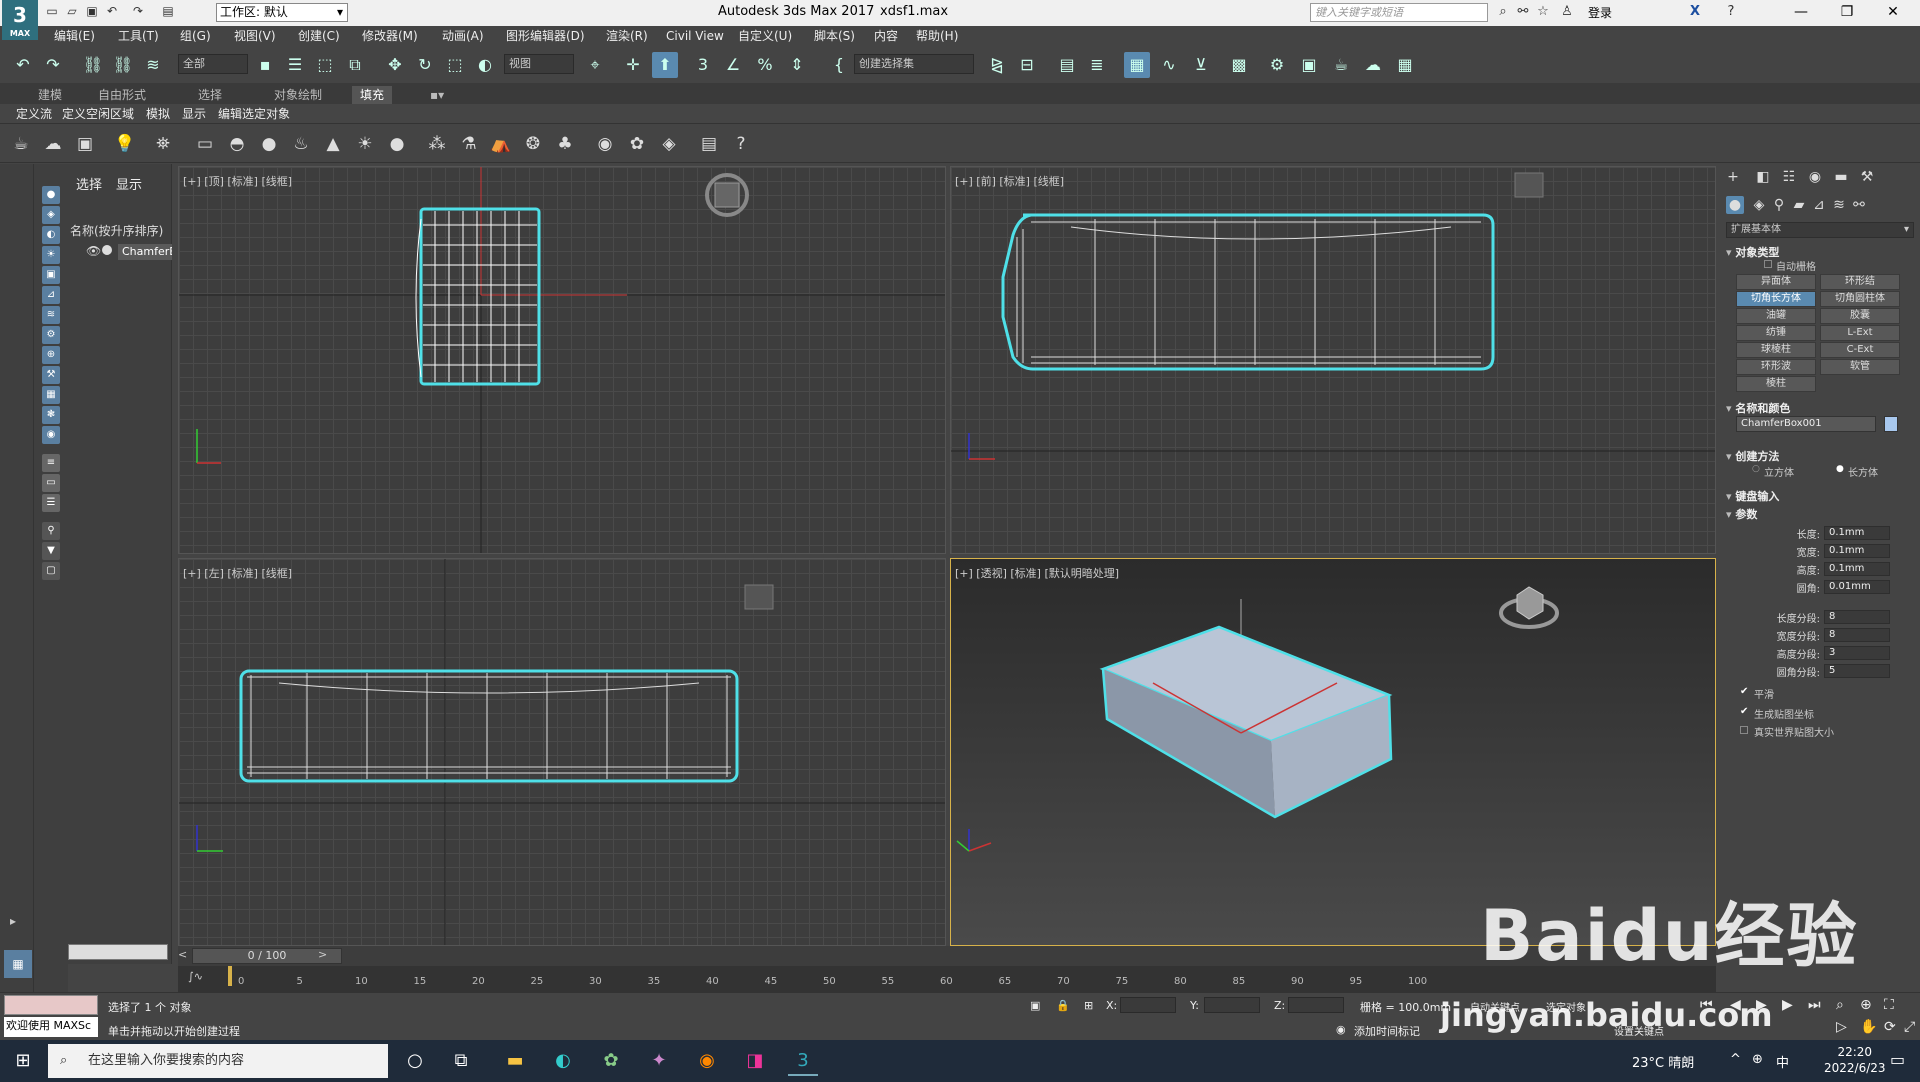 The image size is (1920, 1082). What do you see at coordinates (93, 65) in the screenshot?
I see `link-icon: ⛓` at bounding box center [93, 65].